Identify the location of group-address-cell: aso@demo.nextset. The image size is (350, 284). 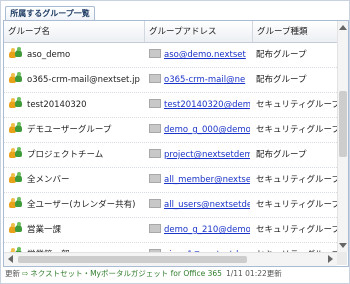
(199, 55).